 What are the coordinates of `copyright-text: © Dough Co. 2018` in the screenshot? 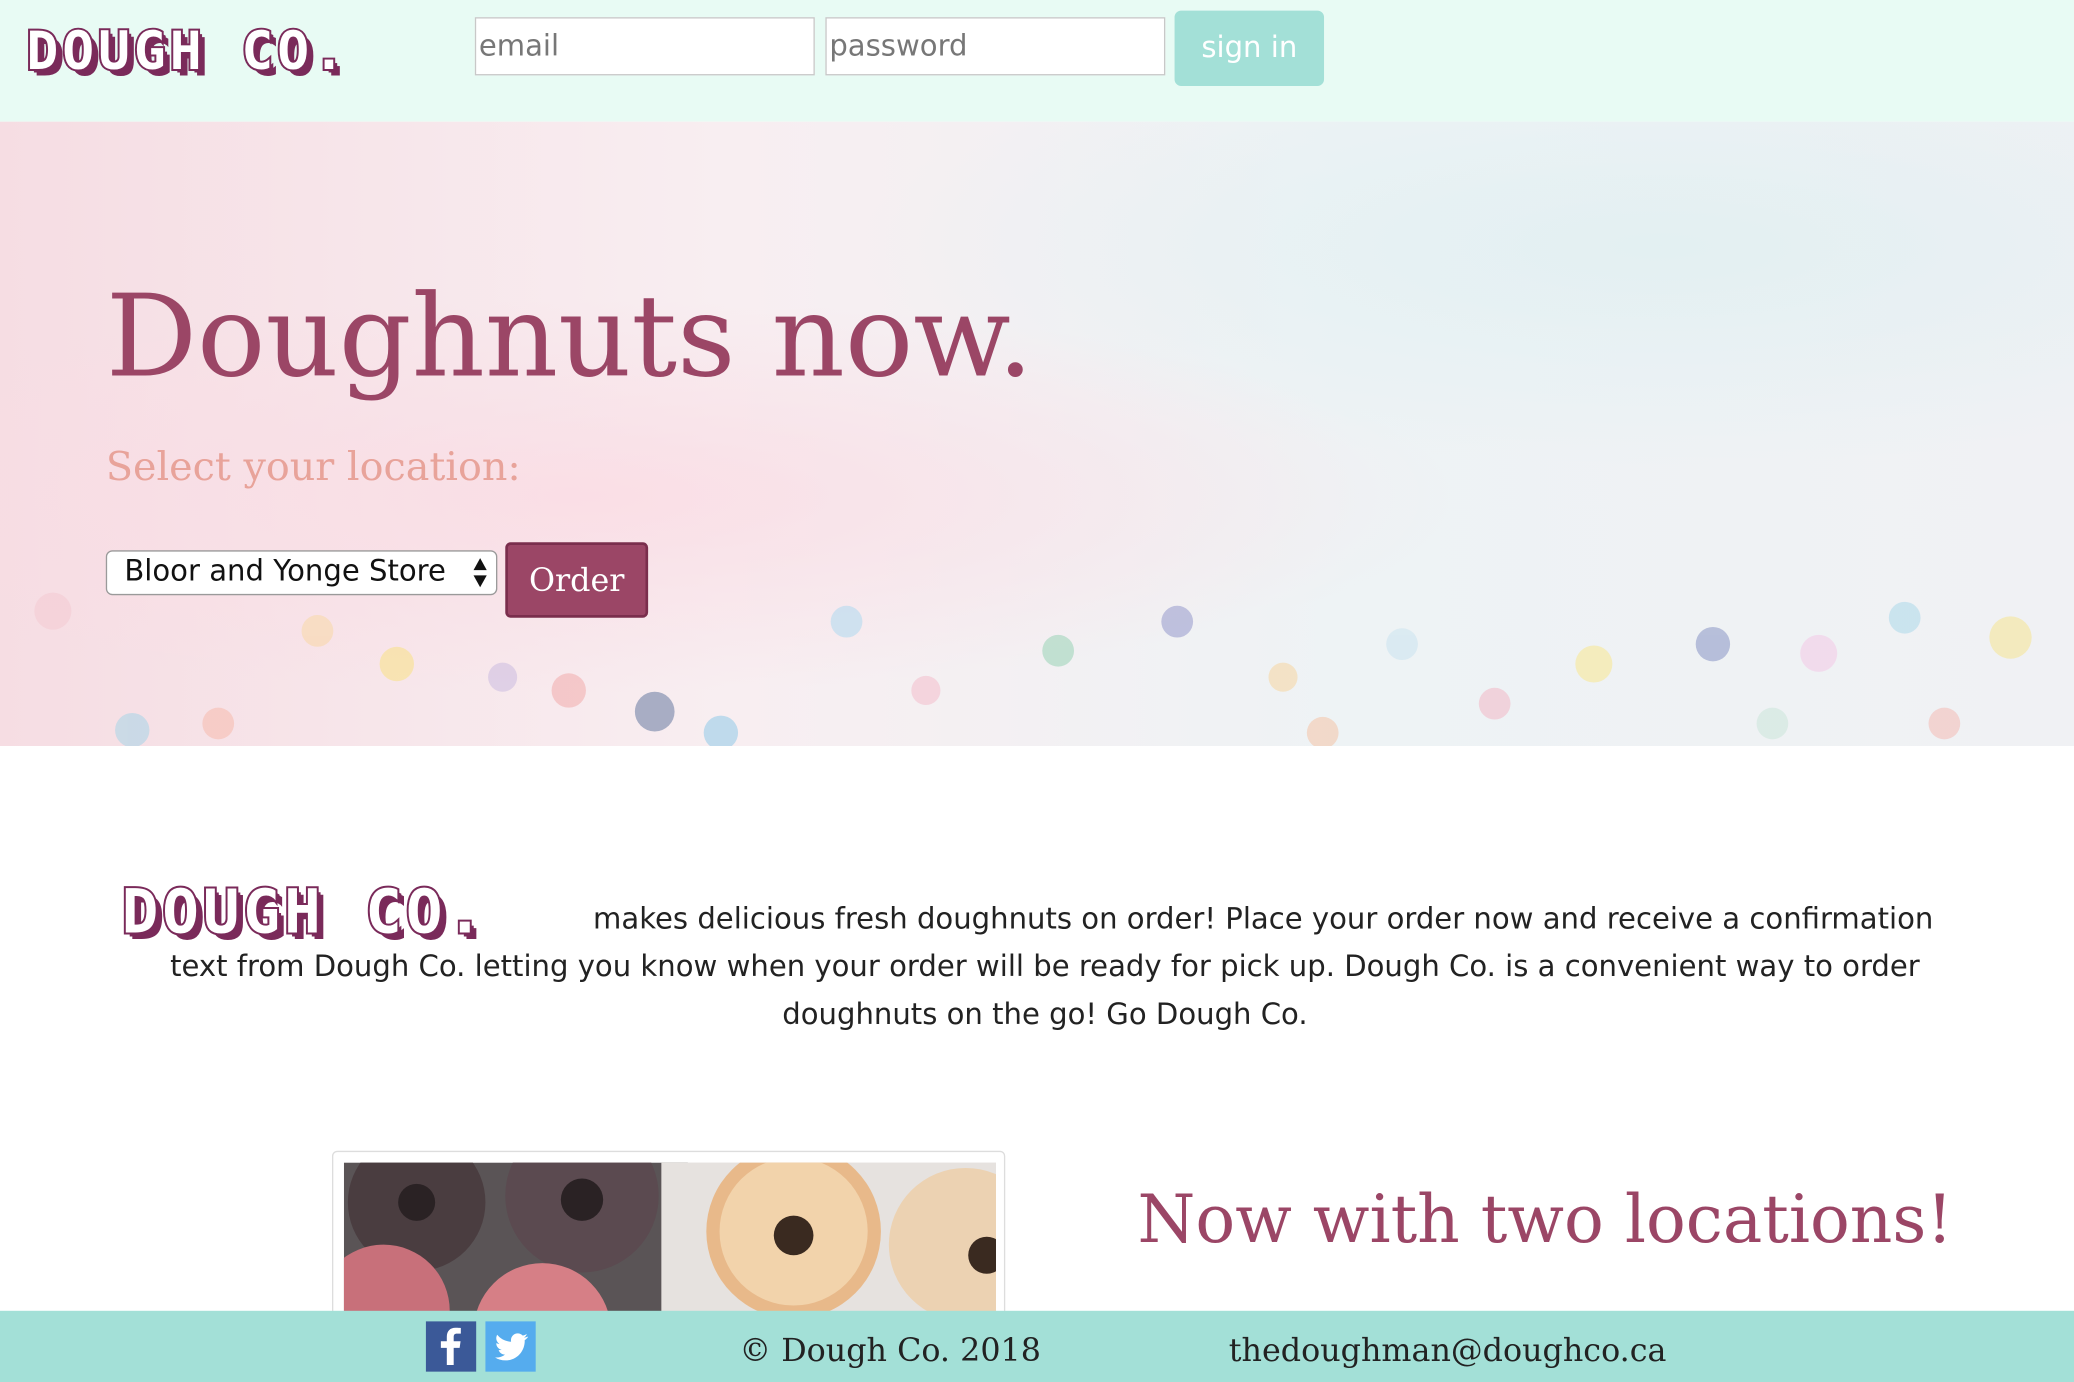 It's located at (890, 1350).